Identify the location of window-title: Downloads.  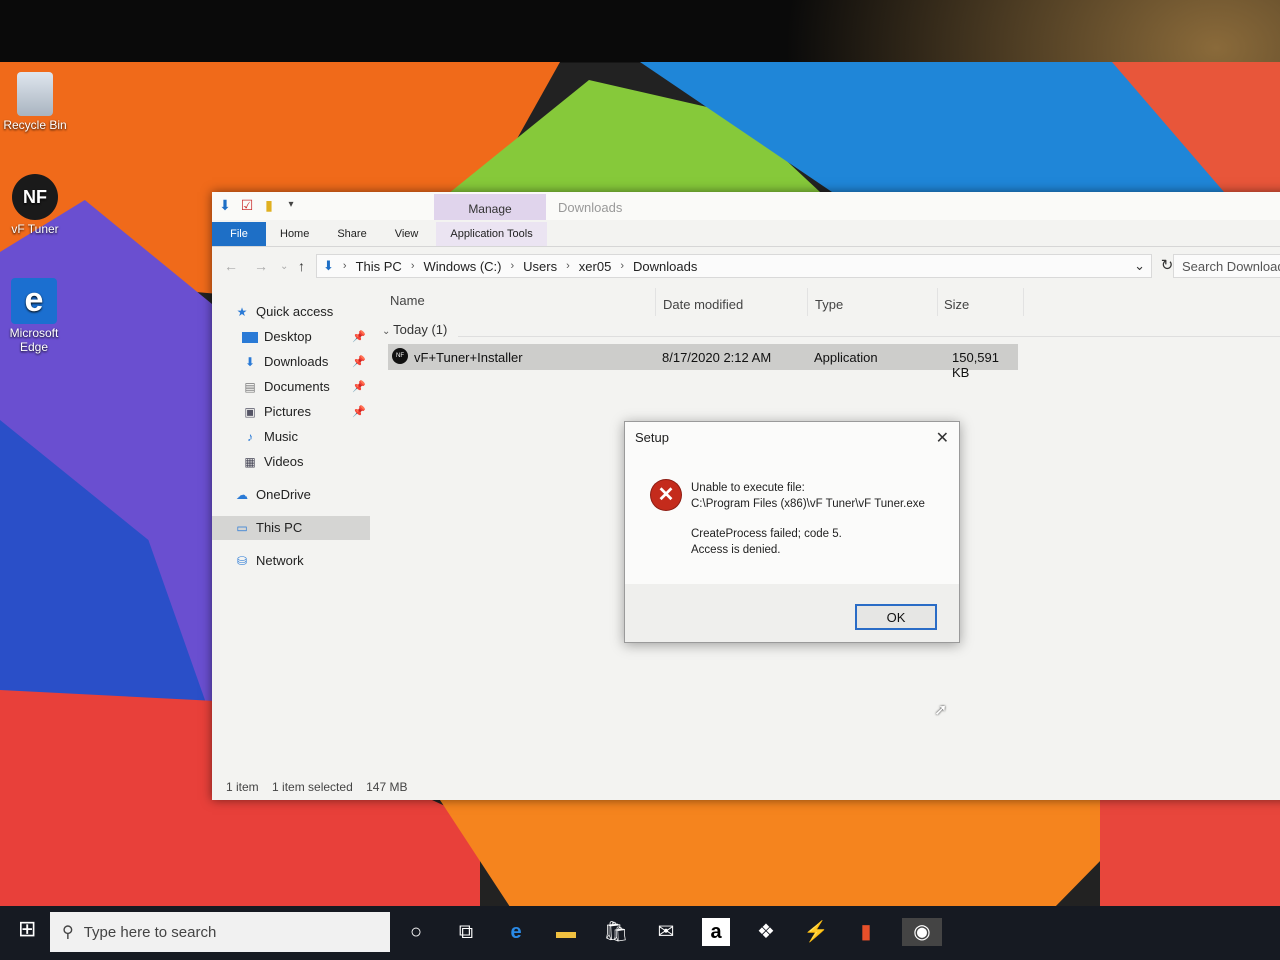
(590, 207).